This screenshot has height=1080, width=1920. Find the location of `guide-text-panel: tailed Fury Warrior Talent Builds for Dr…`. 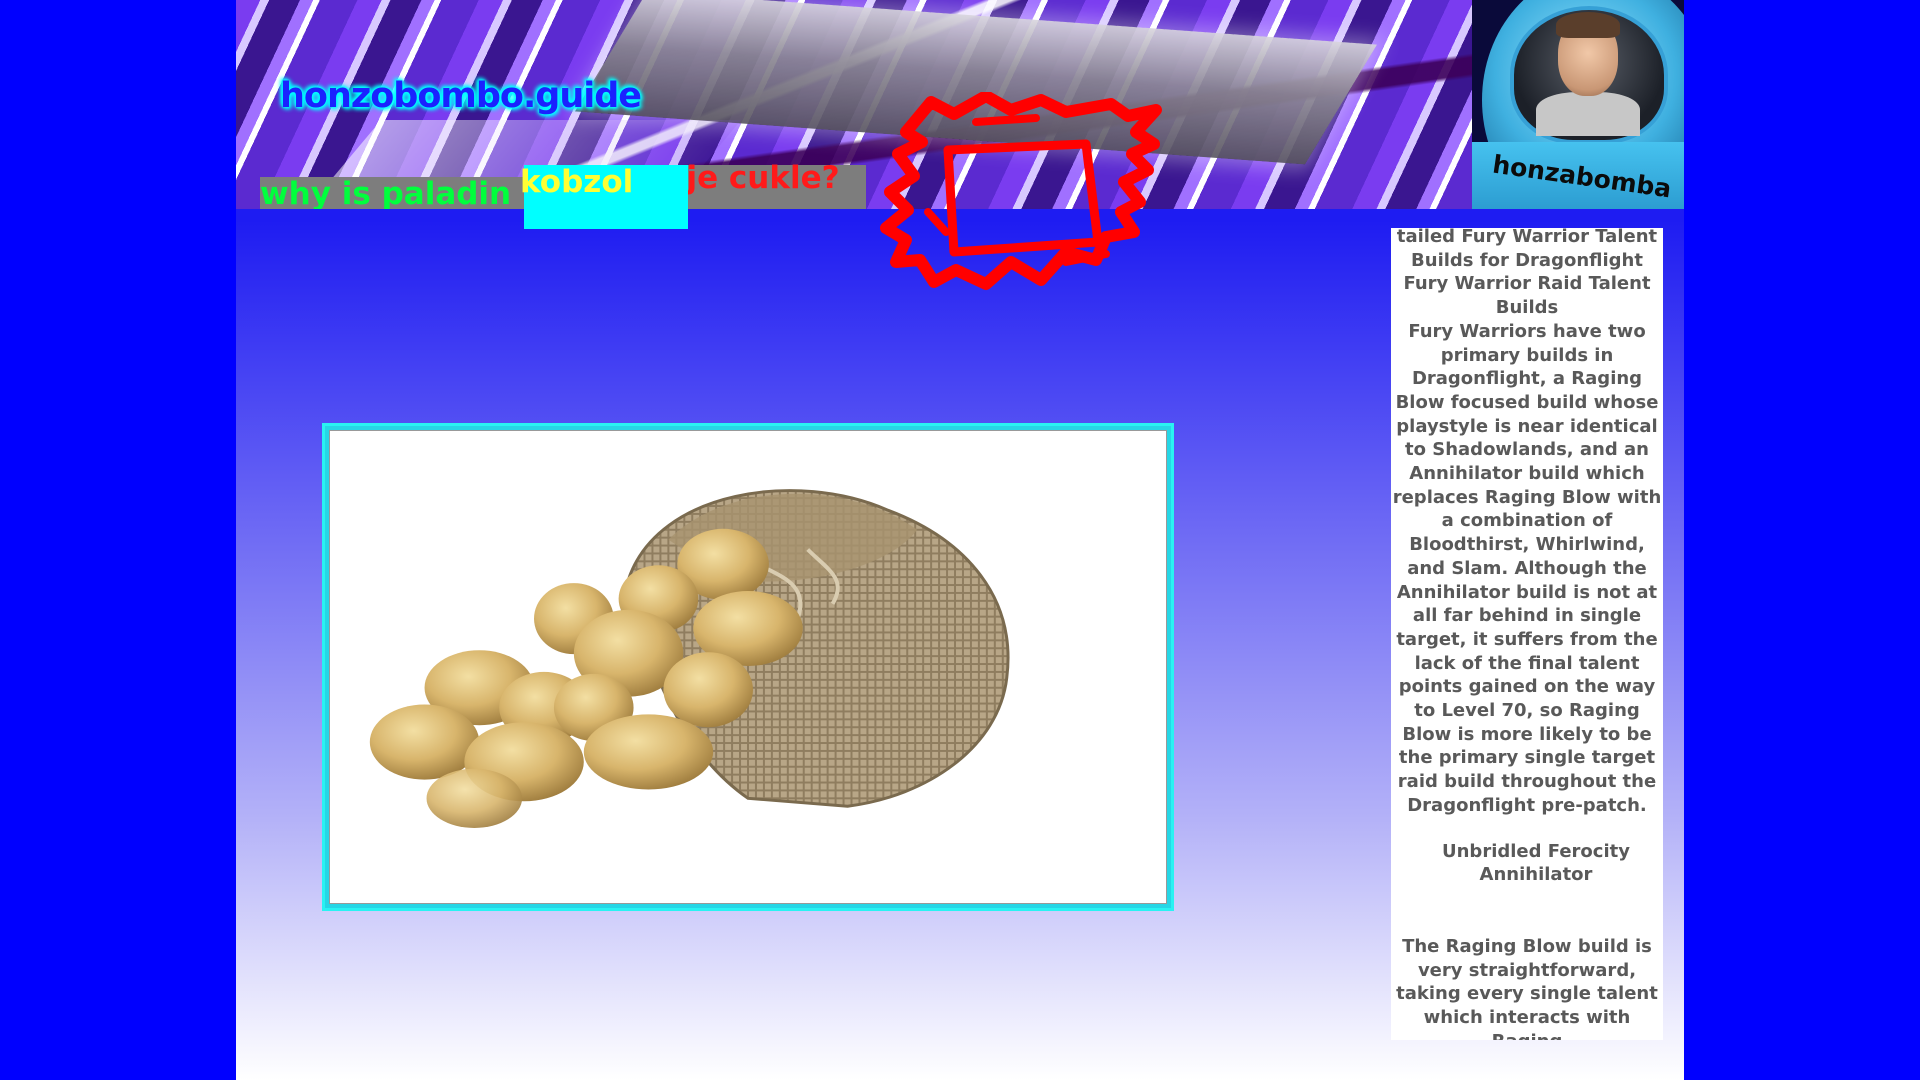

guide-text-panel: tailed Fury Warrior Talent Builds for Dr… is located at coordinates (1527, 634).